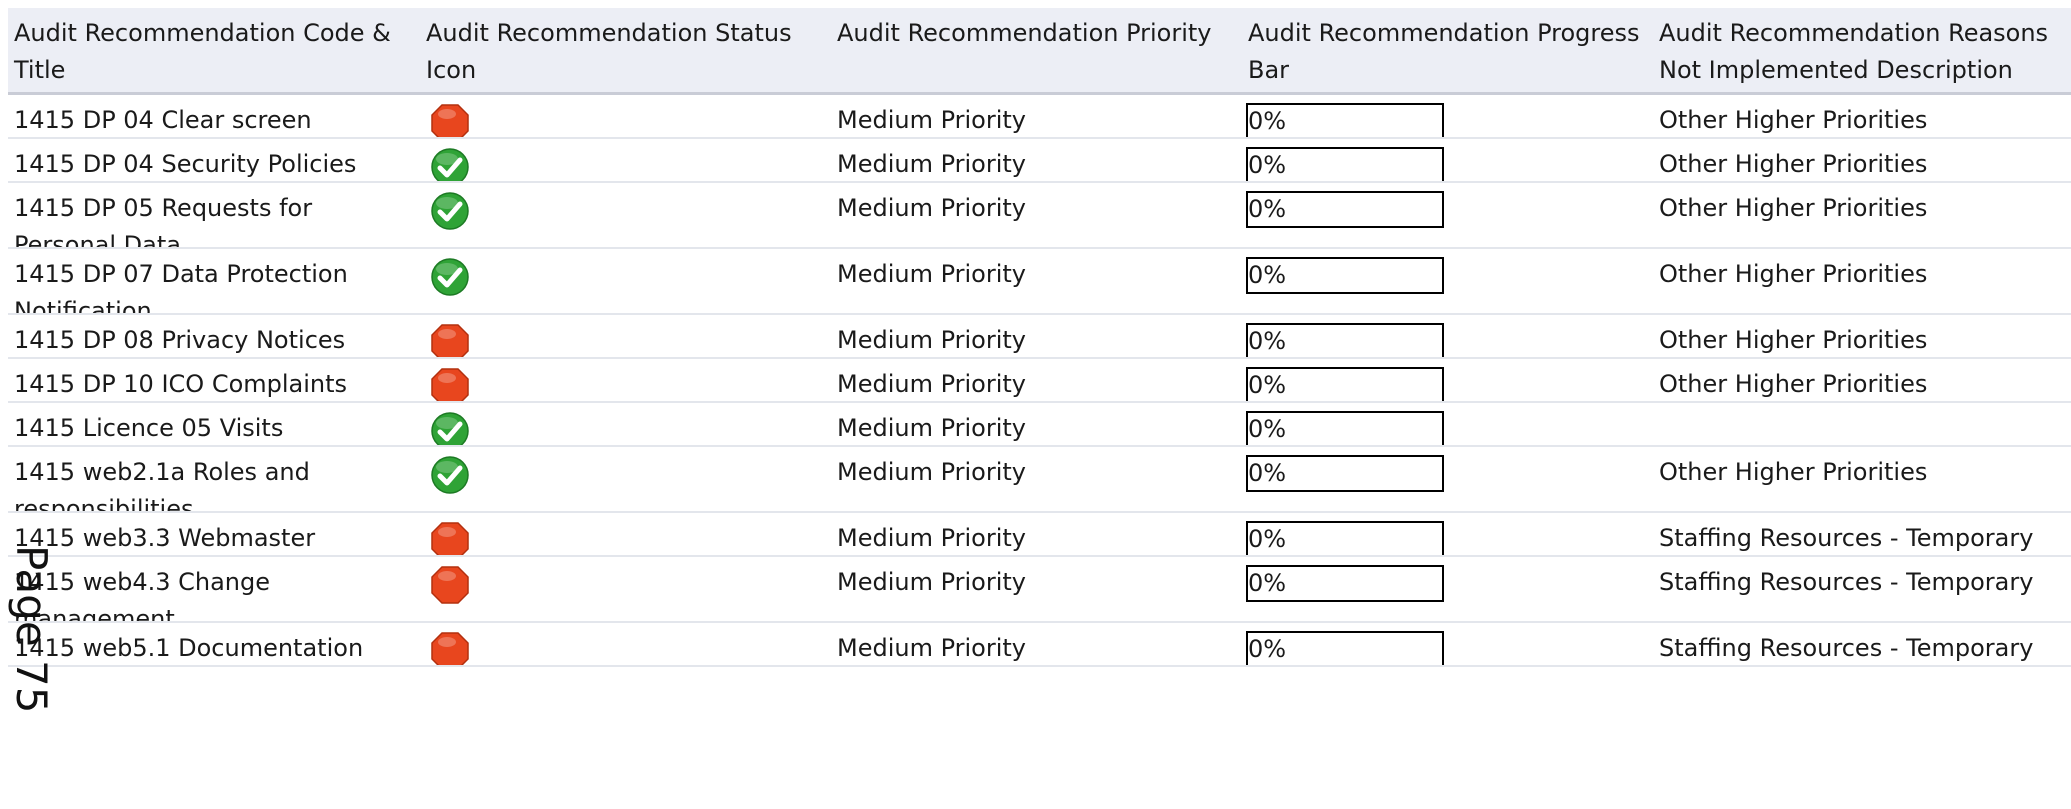 This screenshot has height=809, width=2071. Describe the element at coordinates (1447, 50) in the screenshot. I see `column-header-progress-bar: Audit Recommendation Progress Bar` at that location.